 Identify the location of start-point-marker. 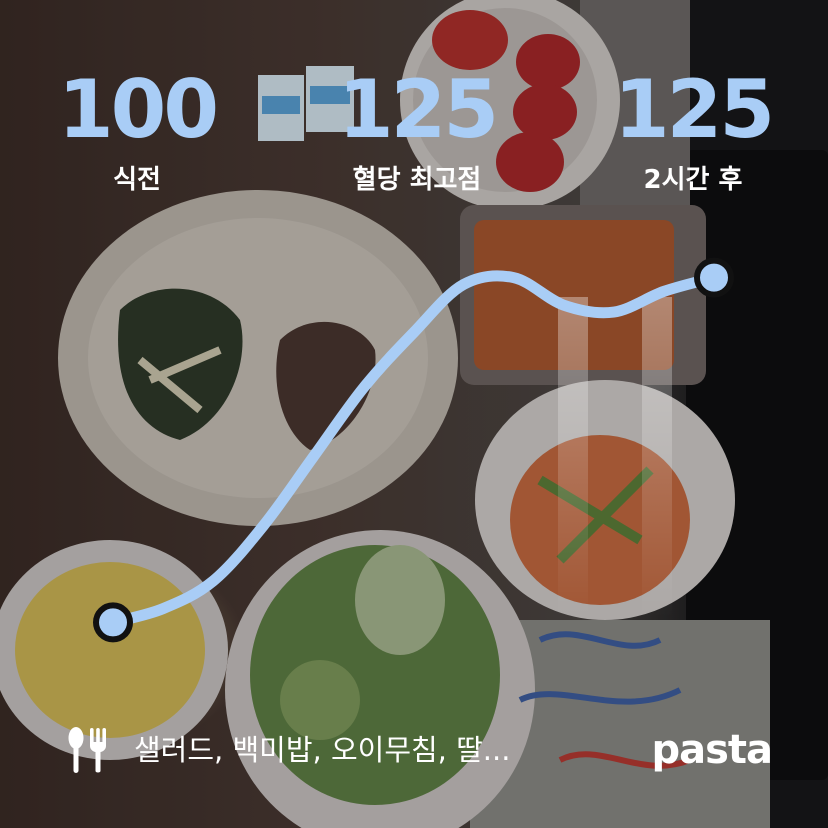
(113, 622).